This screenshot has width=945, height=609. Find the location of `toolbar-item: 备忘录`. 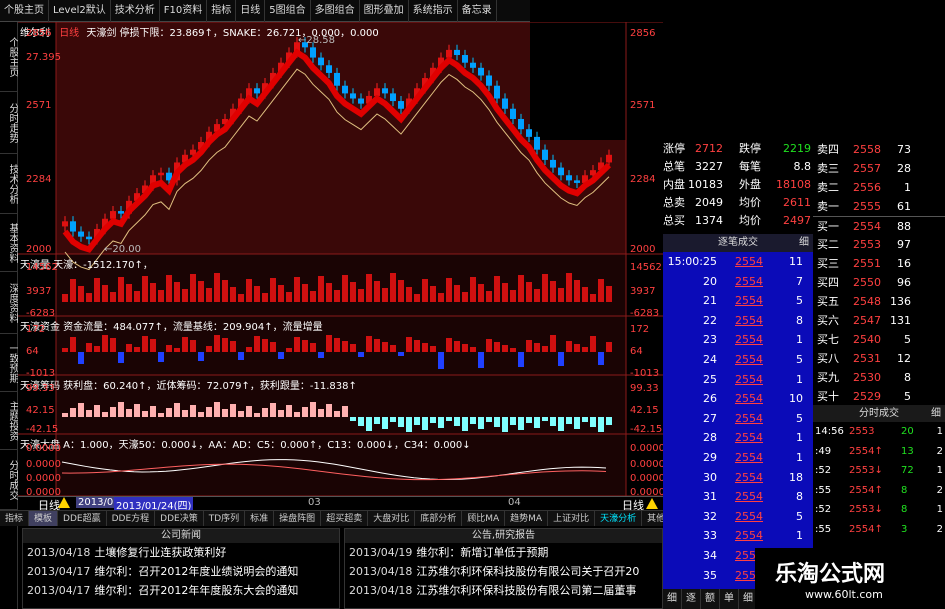

toolbar-item: 备忘录 is located at coordinates (477, 11).